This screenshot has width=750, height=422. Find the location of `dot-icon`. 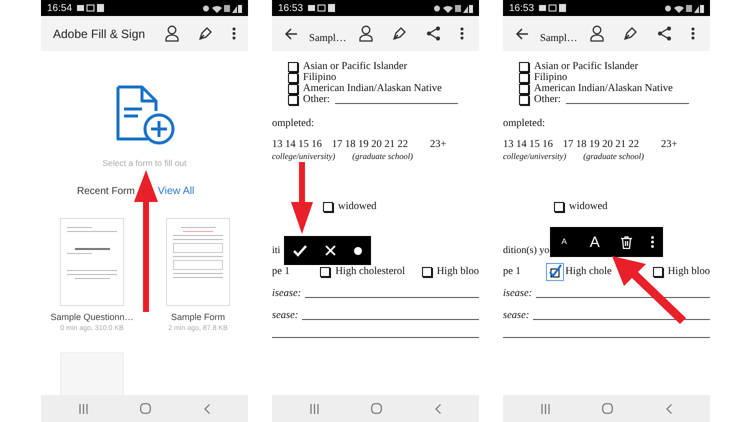

dot-icon is located at coordinates (358, 250).